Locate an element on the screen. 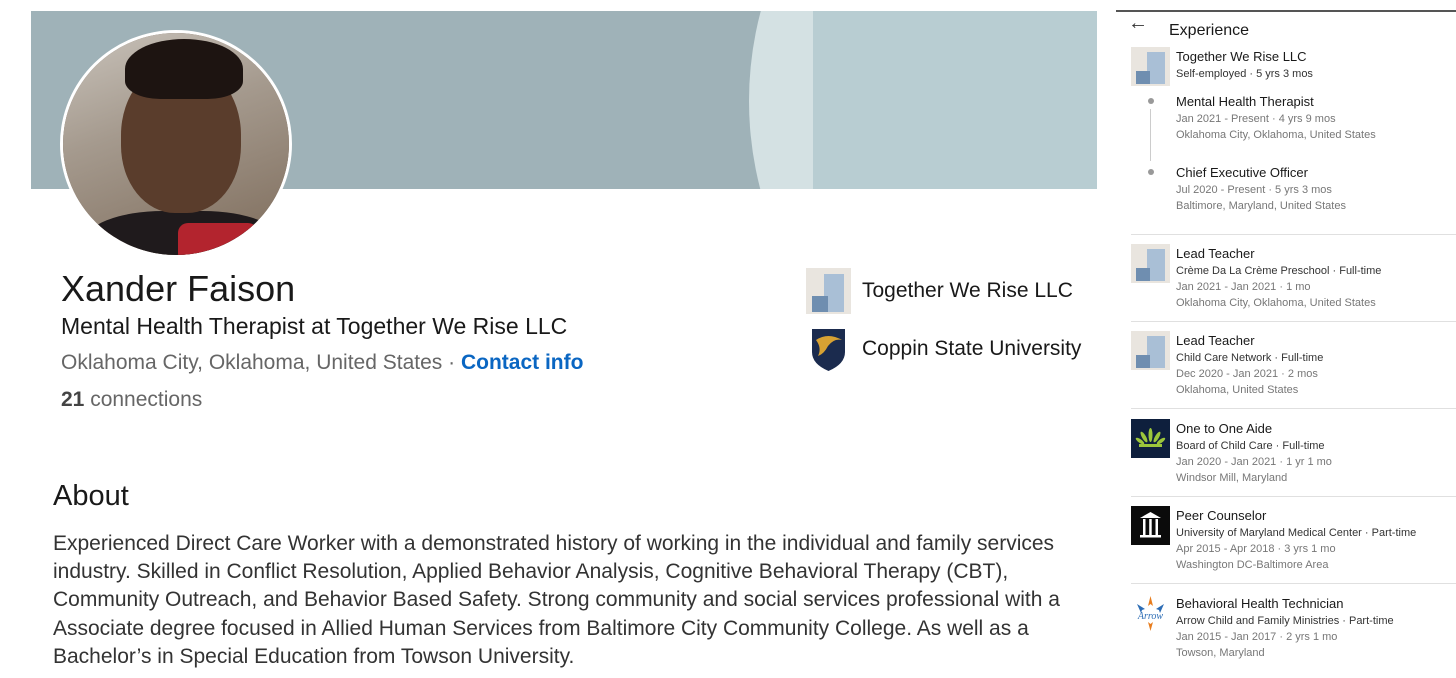 This screenshot has height=678, width=1456. experience-dates: Jan 2021 - Jan 2021 · 1 mo is located at coordinates (1243, 287).